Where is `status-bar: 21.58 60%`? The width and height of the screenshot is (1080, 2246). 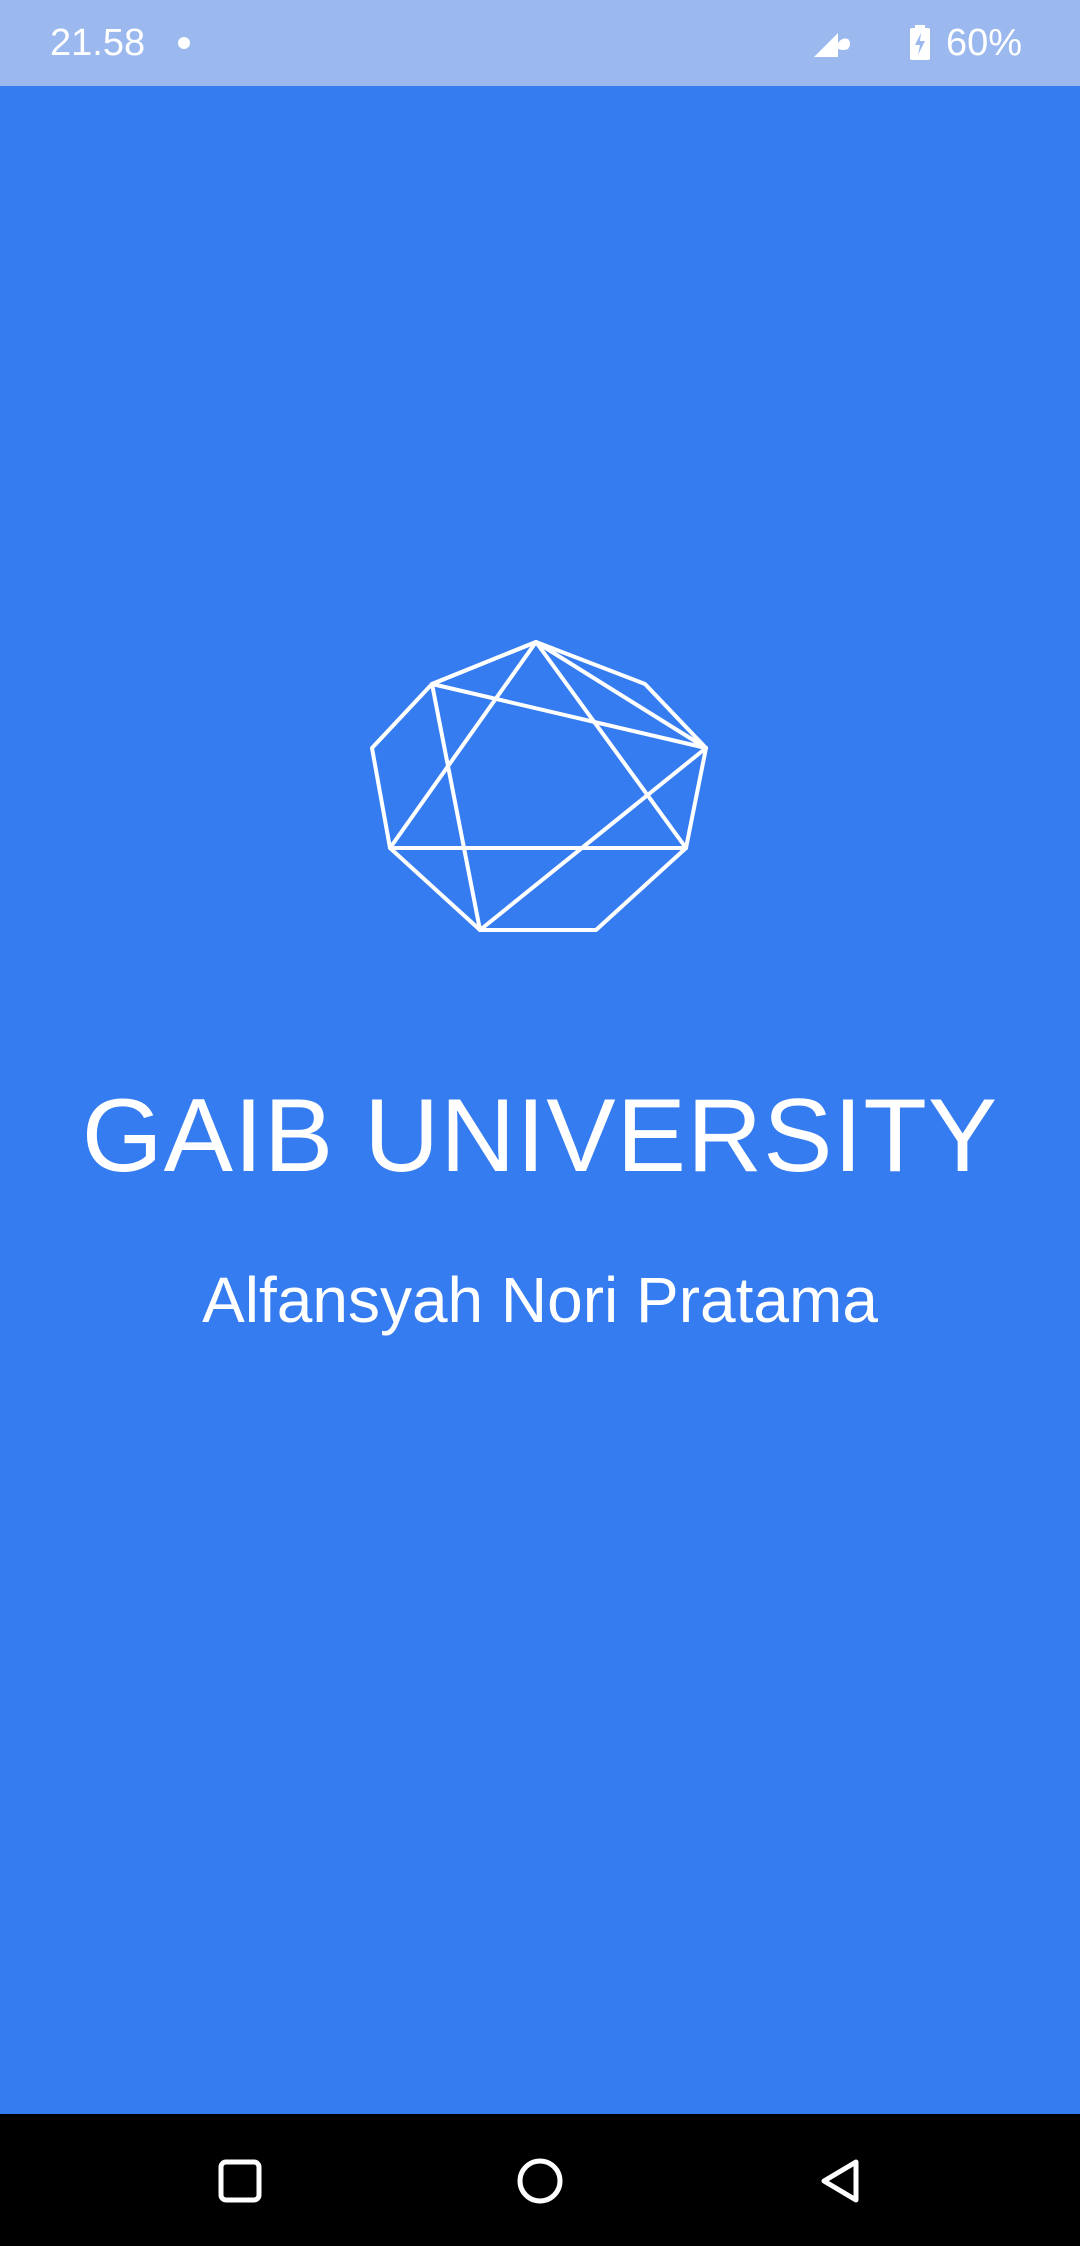 status-bar: 21.58 60% is located at coordinates (540, 43).